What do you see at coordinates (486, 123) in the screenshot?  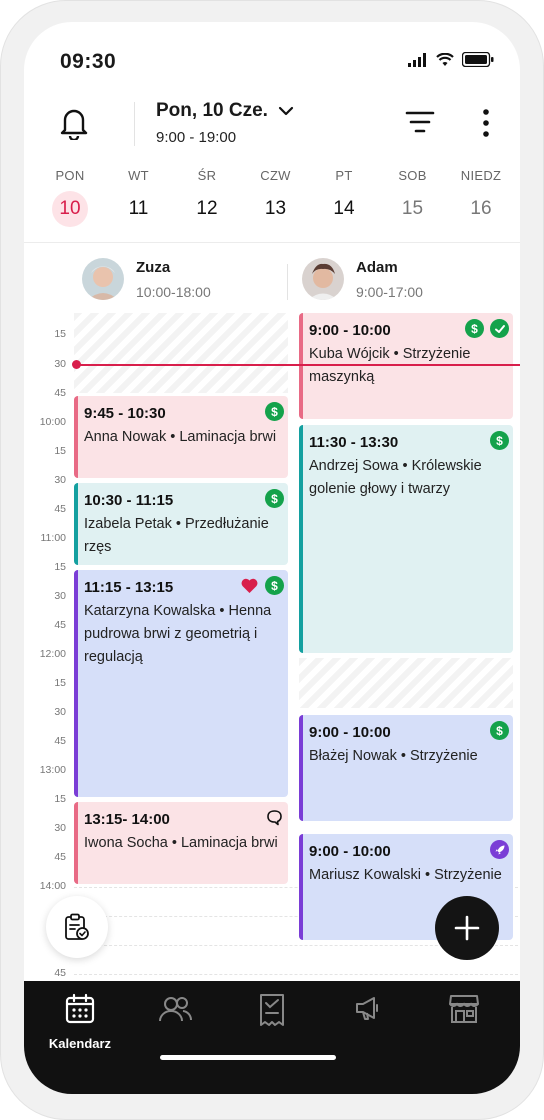 I see `more-options-icon` at bounding box center [486, 123].